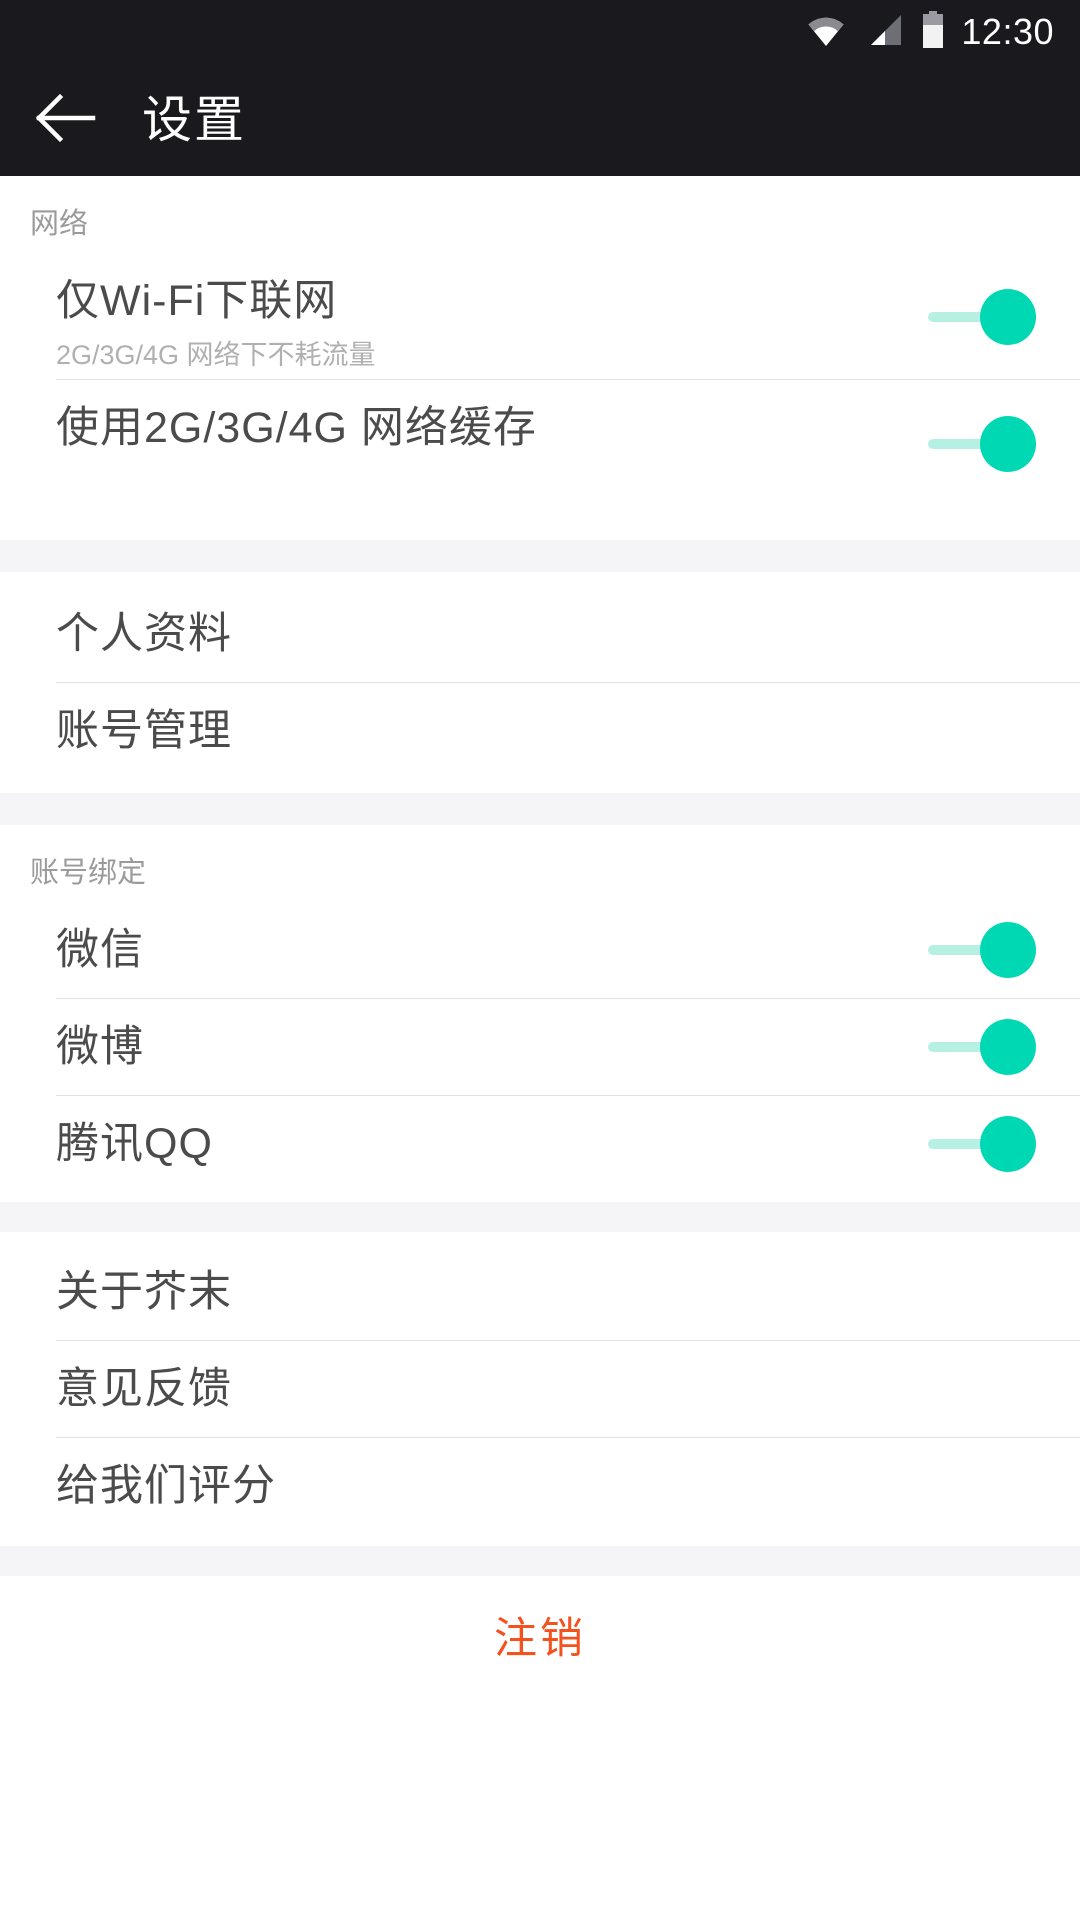  I want to click on setting-label-qq: 腾讯QQ, so click(134, 1143).